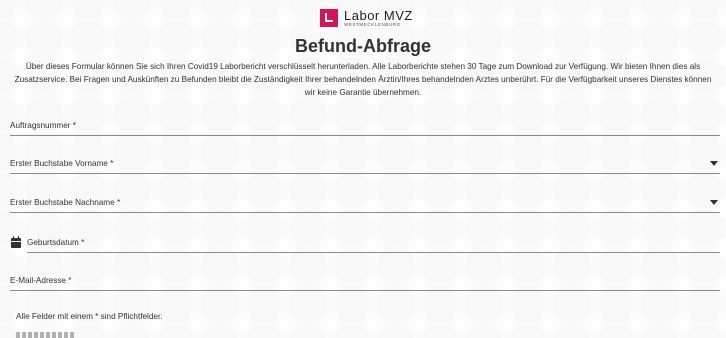 The width and height of the screenshot is (726, 338). I want to click on page-title: Befund-Abfrage, so click(363, 46).